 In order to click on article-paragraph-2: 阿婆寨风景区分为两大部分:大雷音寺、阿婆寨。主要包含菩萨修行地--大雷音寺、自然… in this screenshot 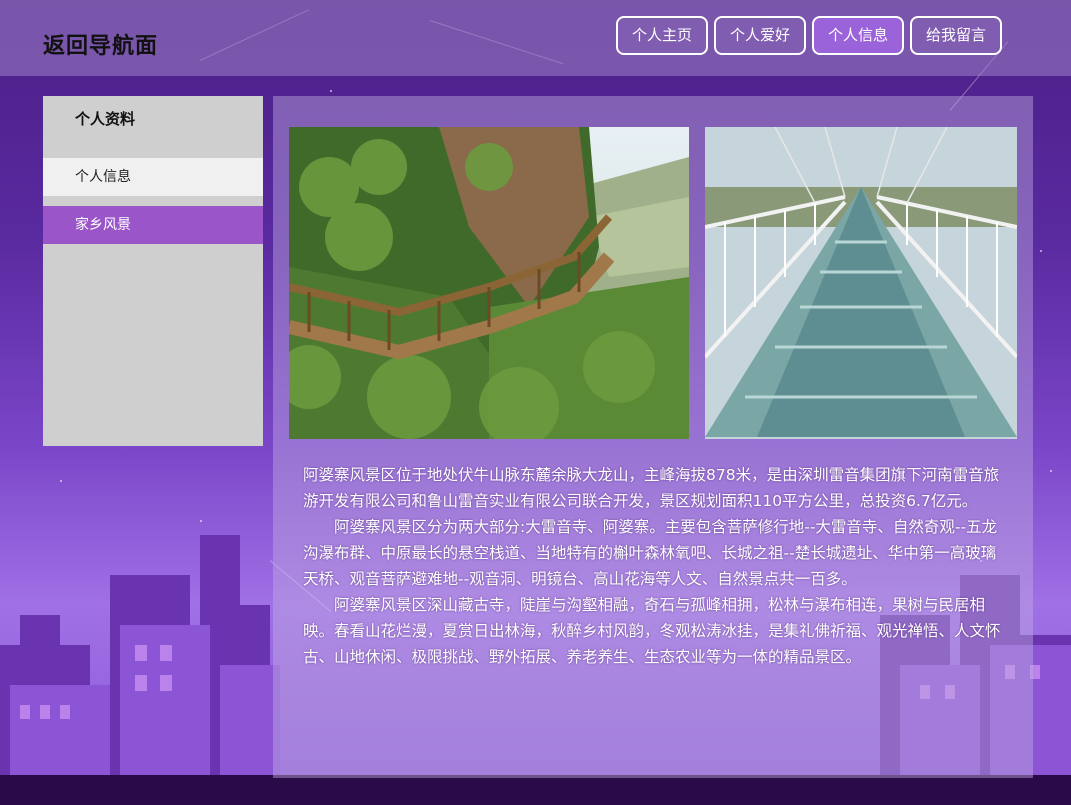, I will do `click(650, 553)`.